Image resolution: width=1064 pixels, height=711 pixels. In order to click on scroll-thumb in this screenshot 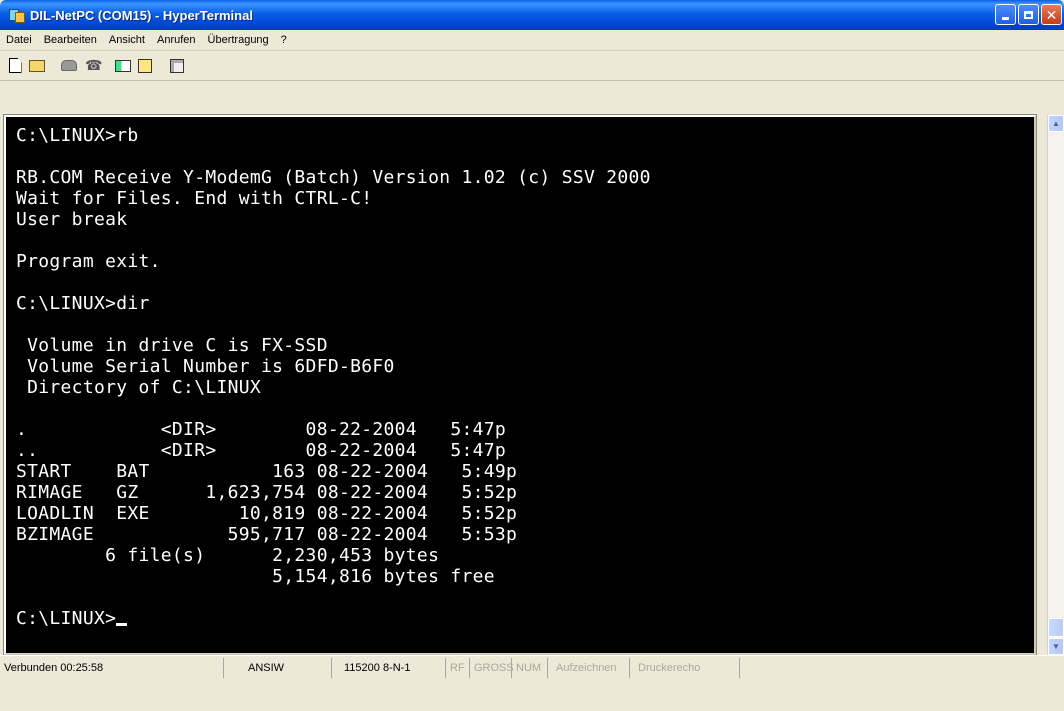, I will do `click(1056, 627)`.